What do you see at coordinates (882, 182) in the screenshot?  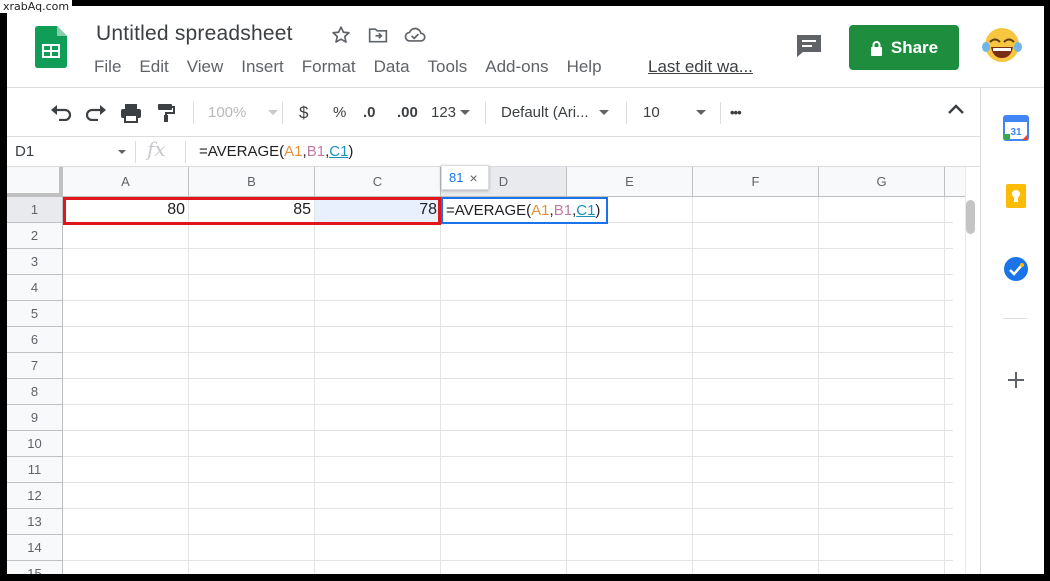 I see `column-header-g: G` at bounding box center [882, 182].